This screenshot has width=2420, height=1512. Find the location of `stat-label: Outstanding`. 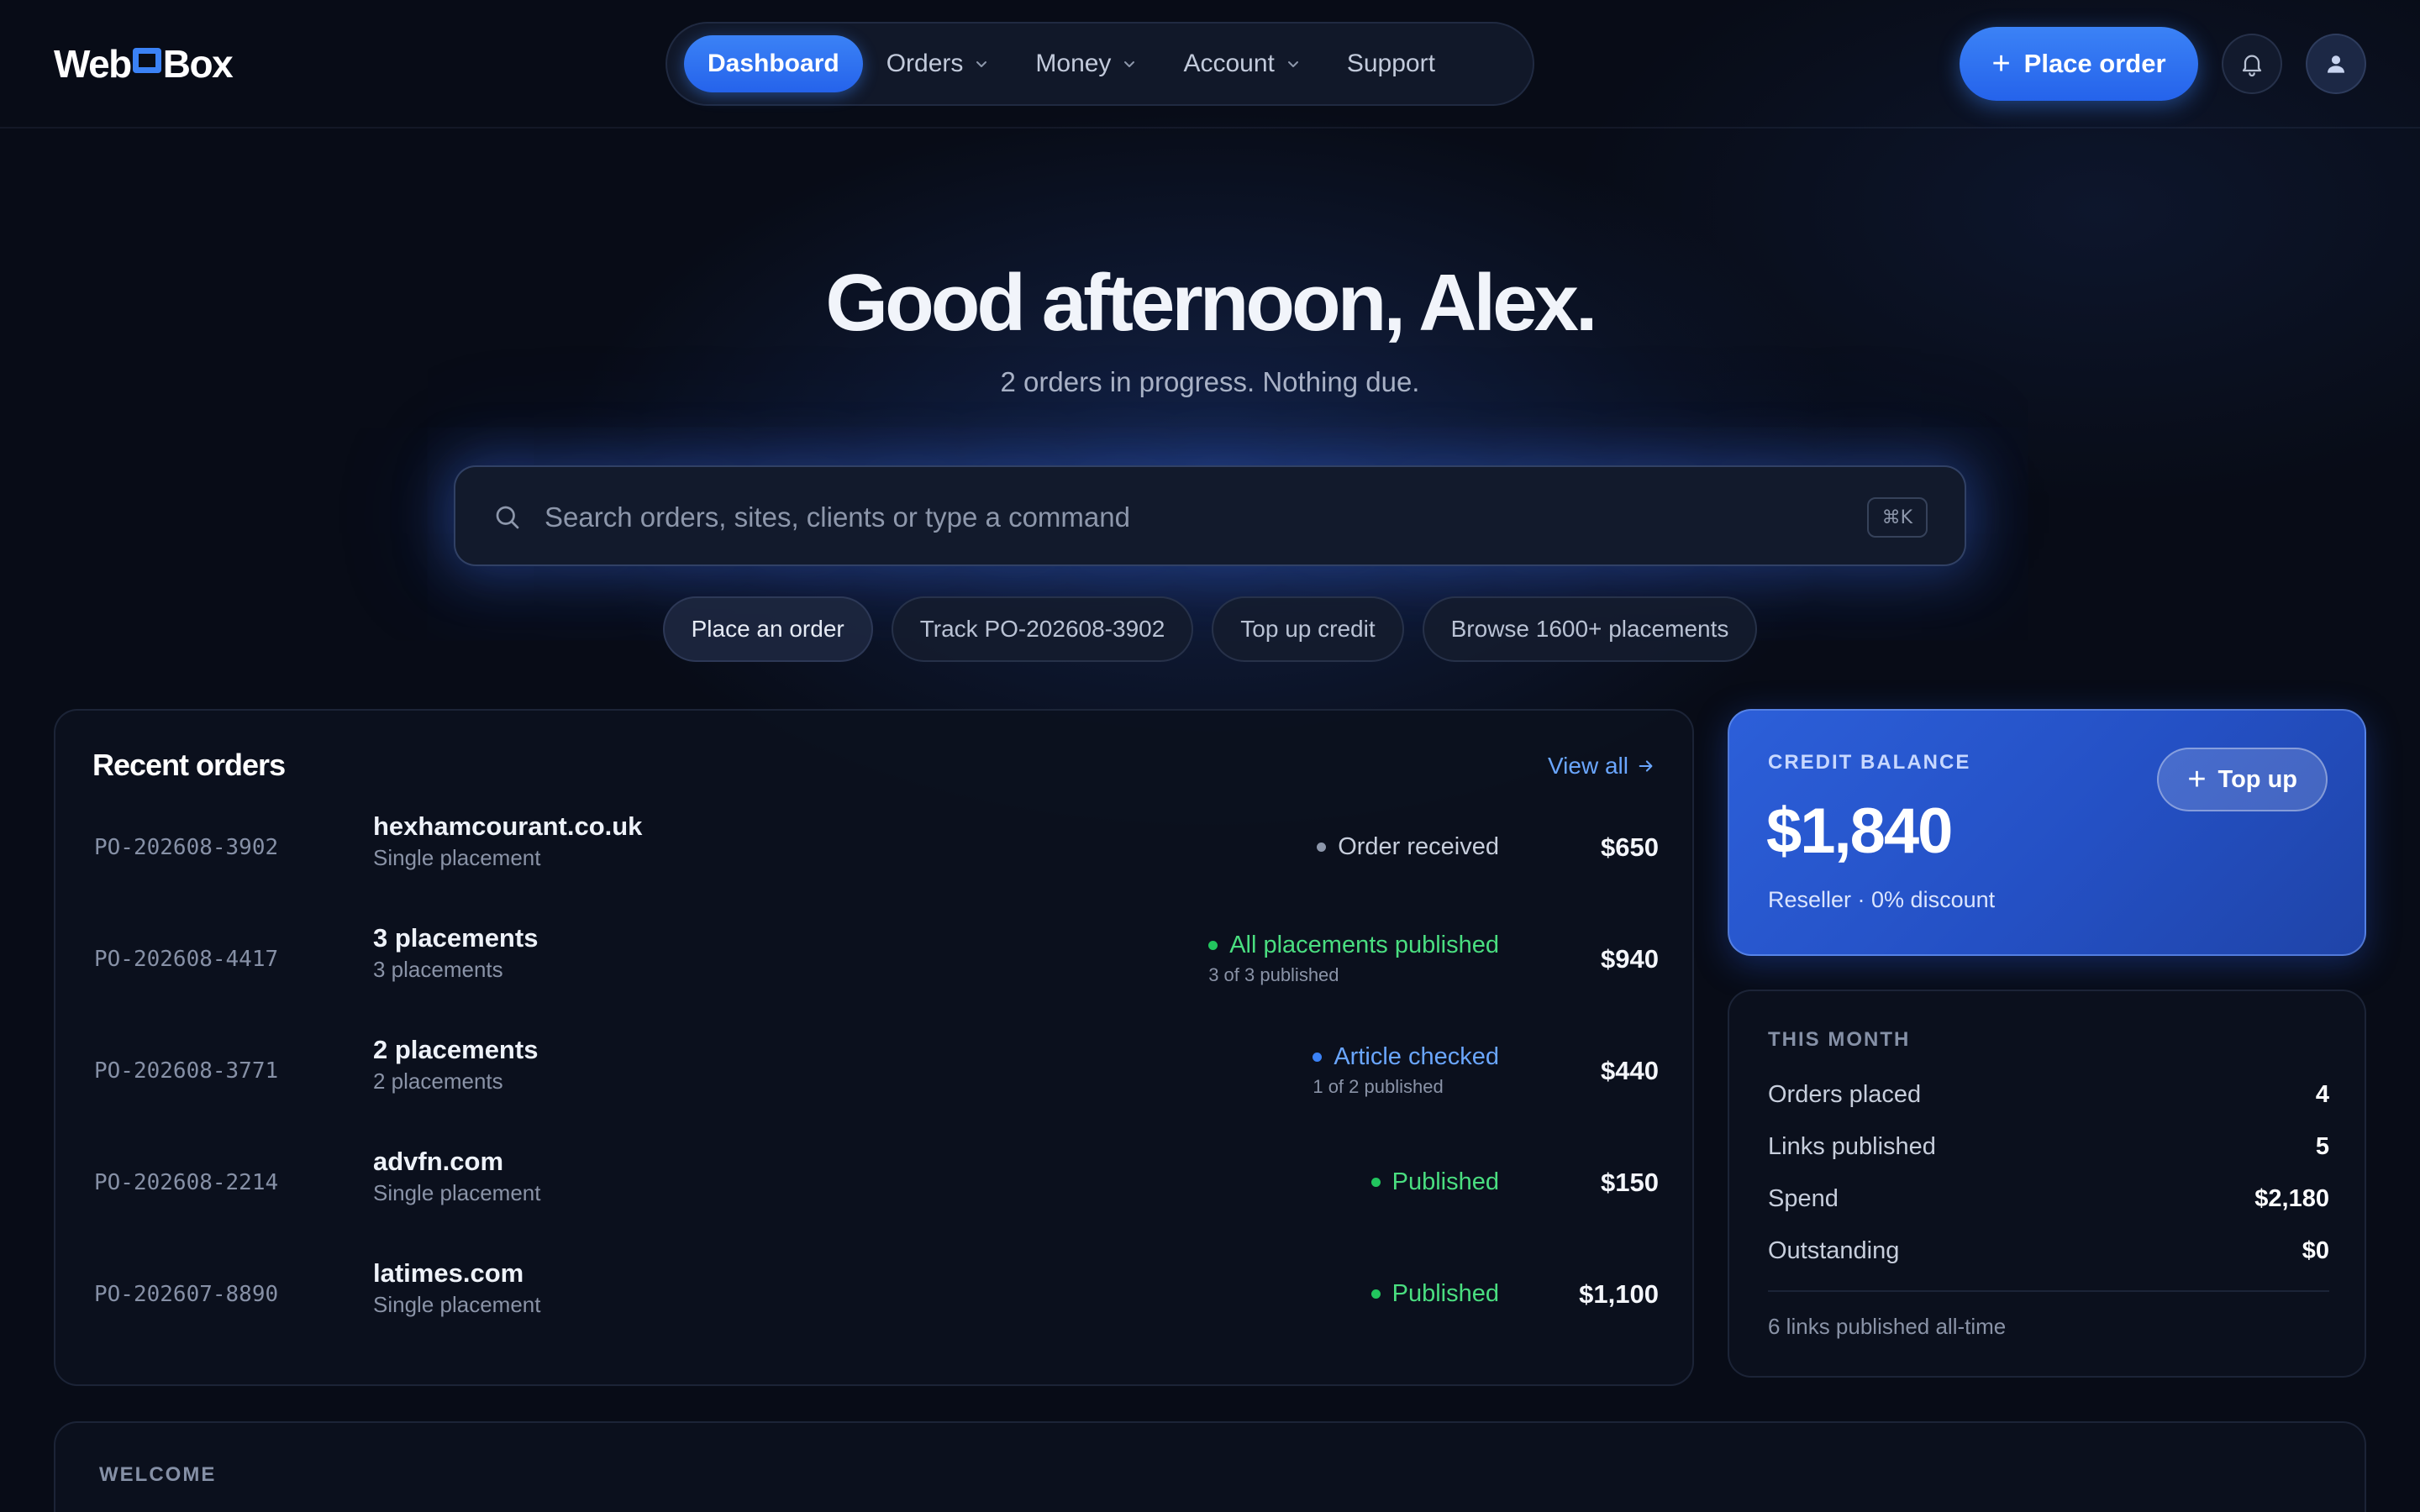

stat-label: Outstanding is located at coordinates (1834, 1250).